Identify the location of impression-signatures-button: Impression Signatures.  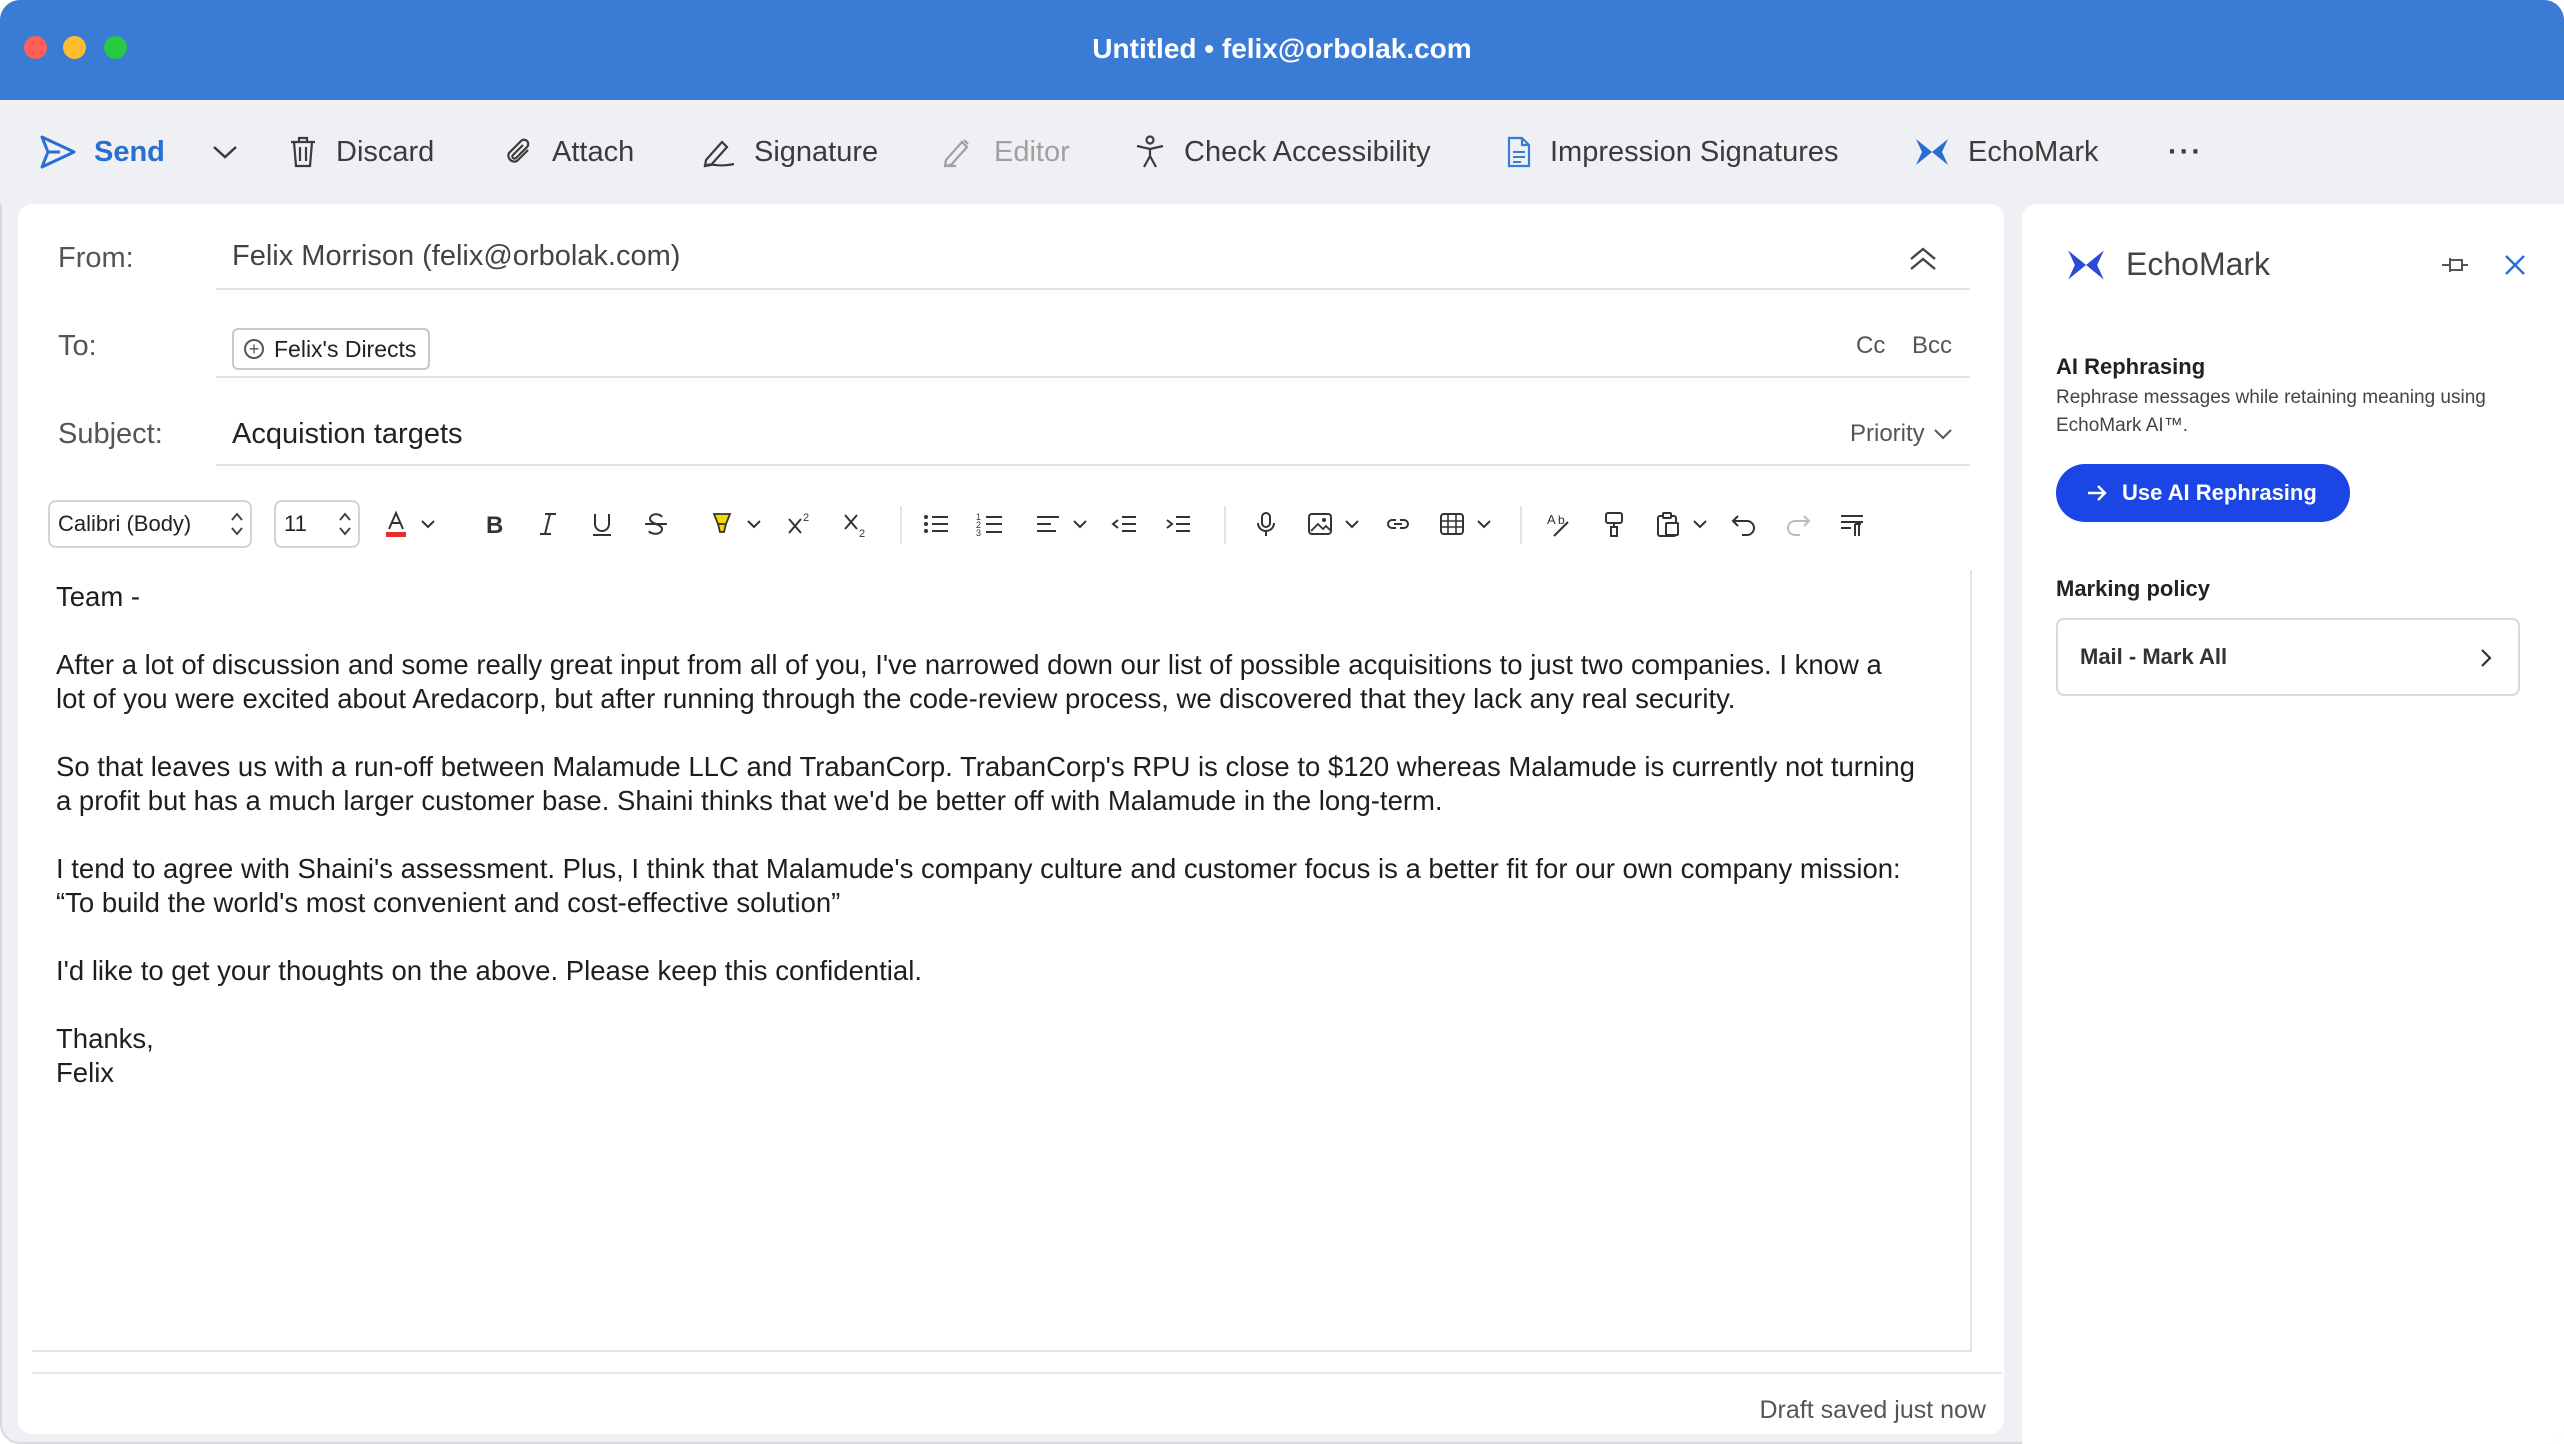
(1672, 152).